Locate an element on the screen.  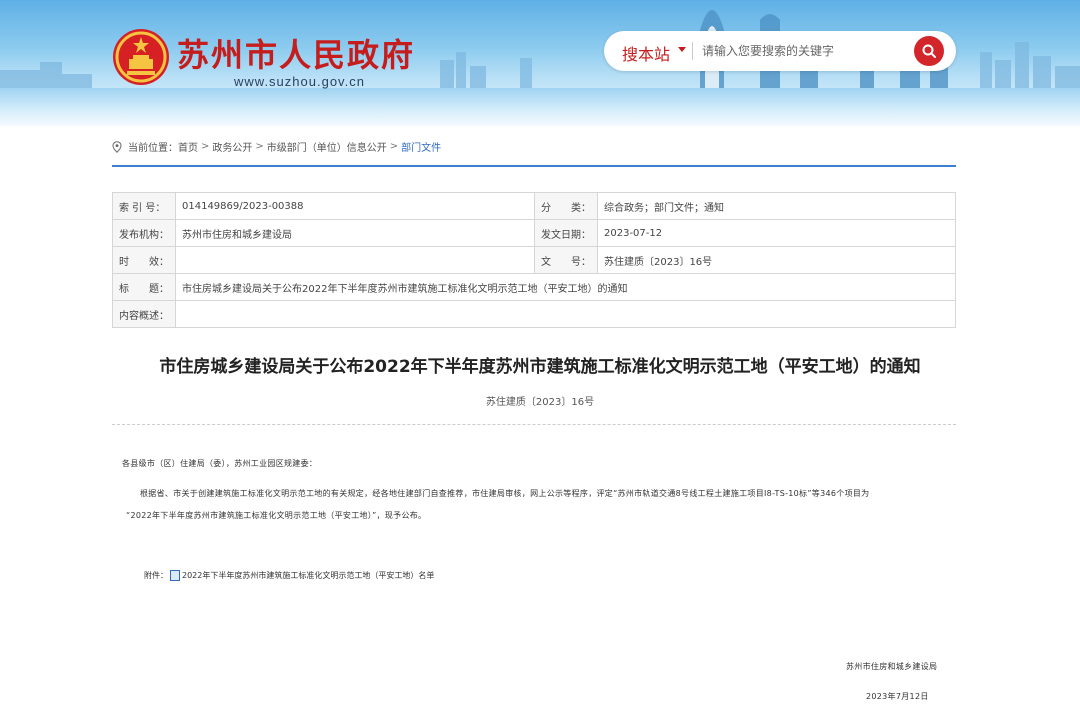
index-label: 索 引 号： is located at coordinates (144, 206).